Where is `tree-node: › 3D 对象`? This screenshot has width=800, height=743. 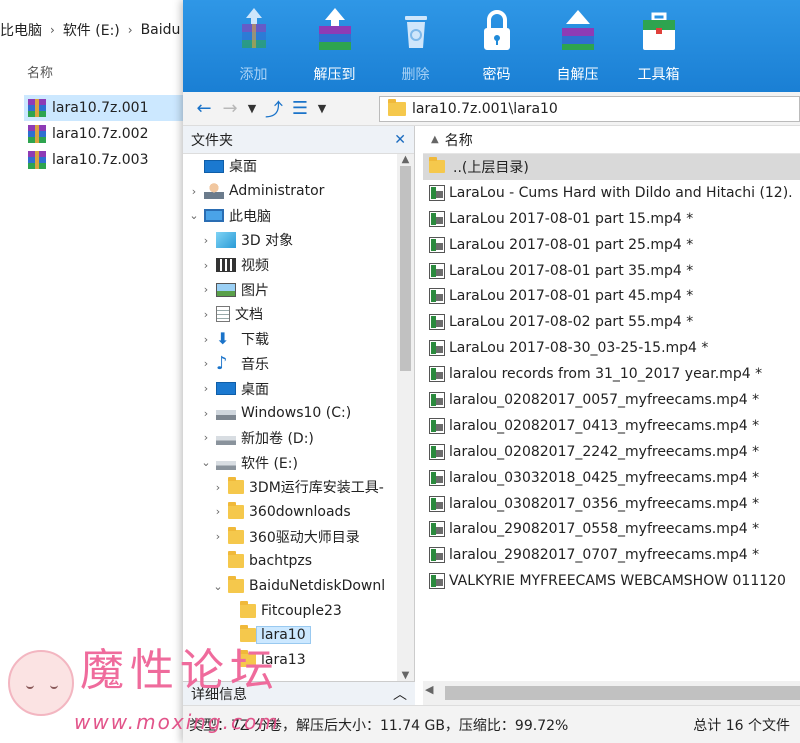 tree-node: › 3D 对象 is located at coordinates (290, 240).